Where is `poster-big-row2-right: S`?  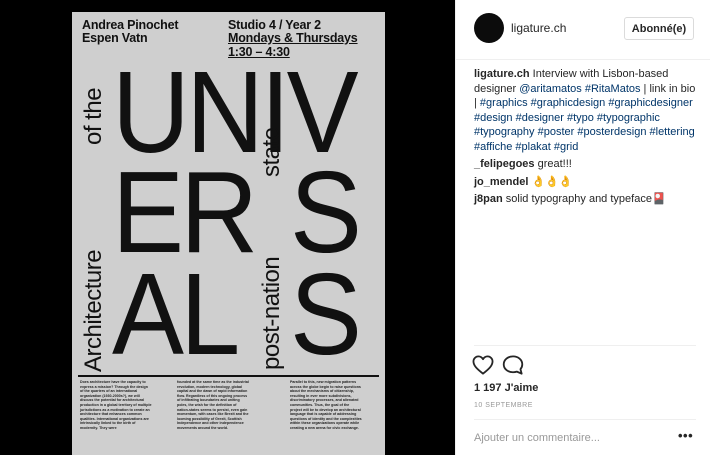 poster-big-row2-right: S is located at coordinates (326, 212).